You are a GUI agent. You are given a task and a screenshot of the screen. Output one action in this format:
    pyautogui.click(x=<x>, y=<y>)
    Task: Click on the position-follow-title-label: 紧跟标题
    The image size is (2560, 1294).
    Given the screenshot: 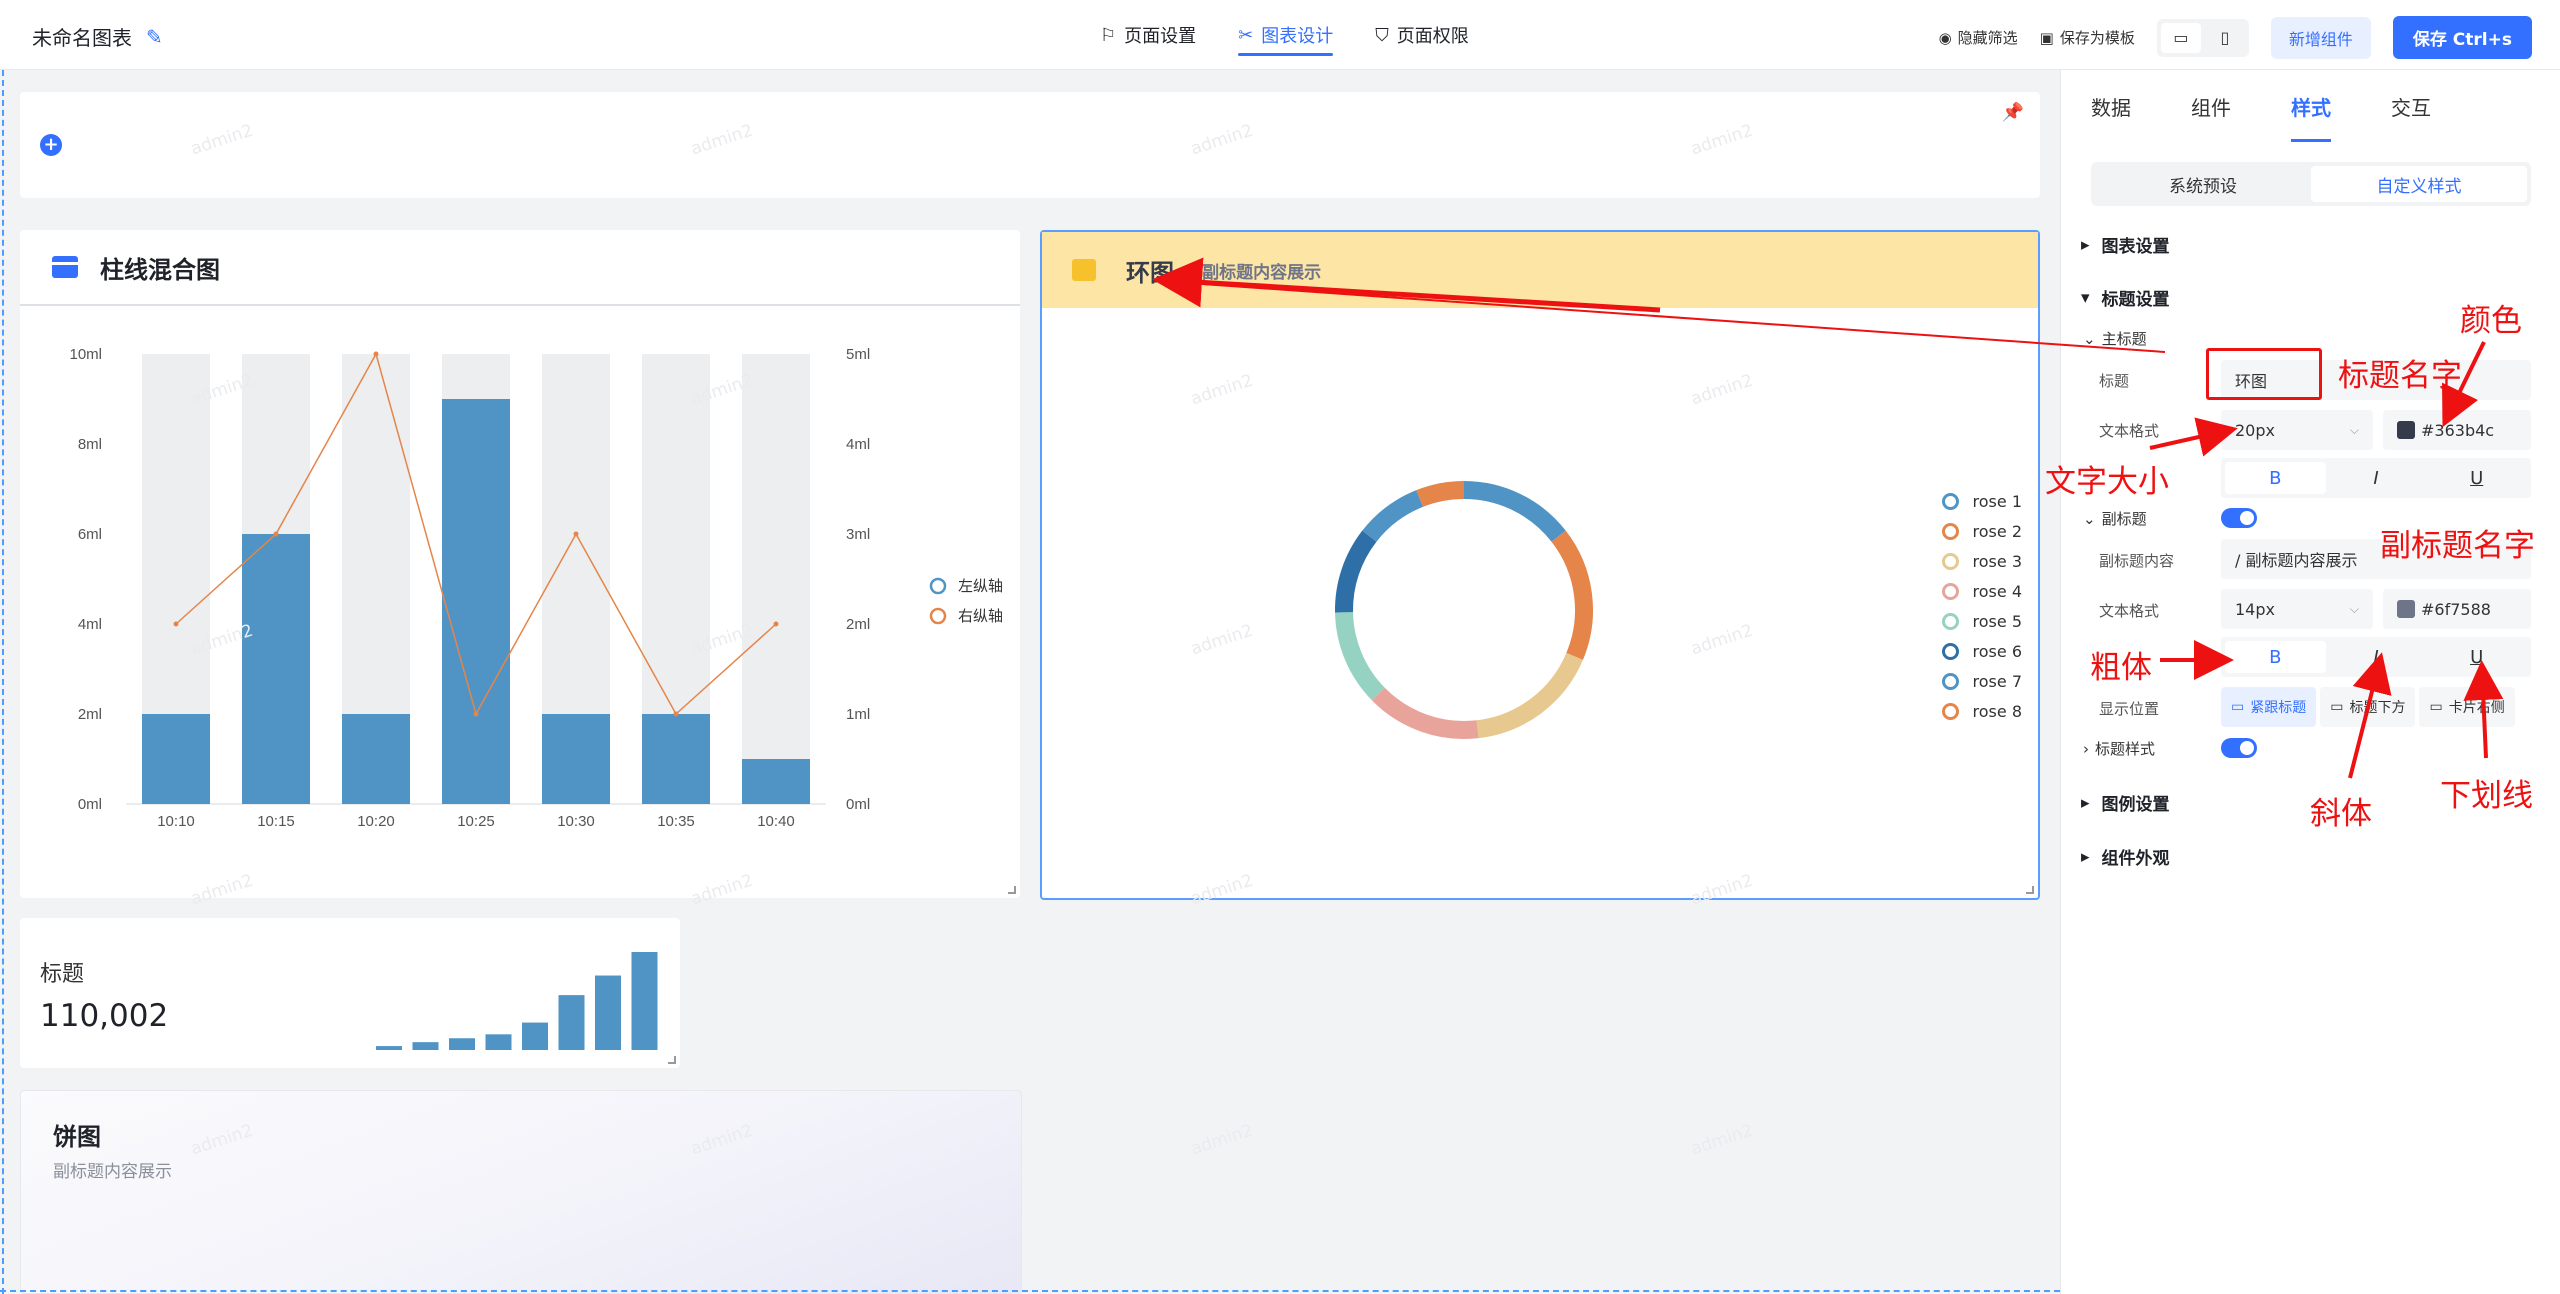 What is the action you would take?
    pyautogui.click(x=2278, y=708)
    